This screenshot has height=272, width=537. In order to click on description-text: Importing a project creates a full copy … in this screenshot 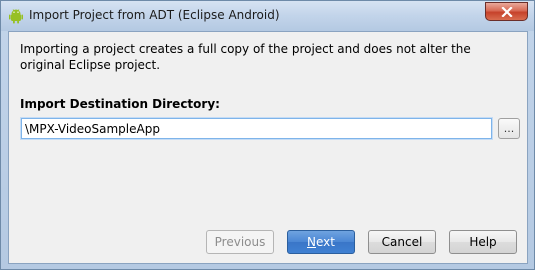, I will do `click(245, 57)`.